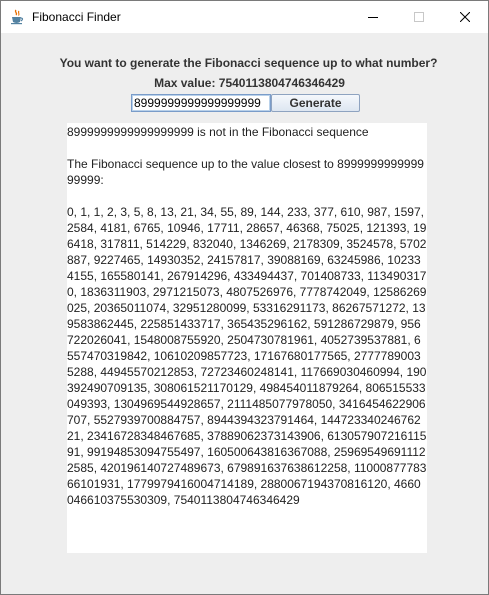 This screenshot has height=595, width=489. I want to click on maximize-icon, so click(419, 17).